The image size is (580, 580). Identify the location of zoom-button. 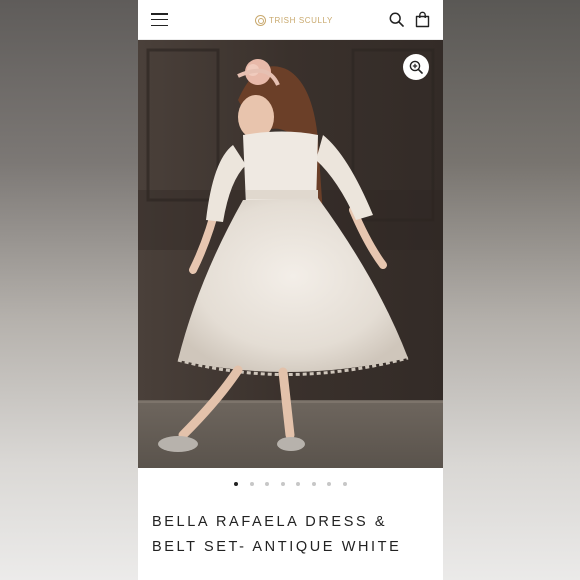
(416, 67).